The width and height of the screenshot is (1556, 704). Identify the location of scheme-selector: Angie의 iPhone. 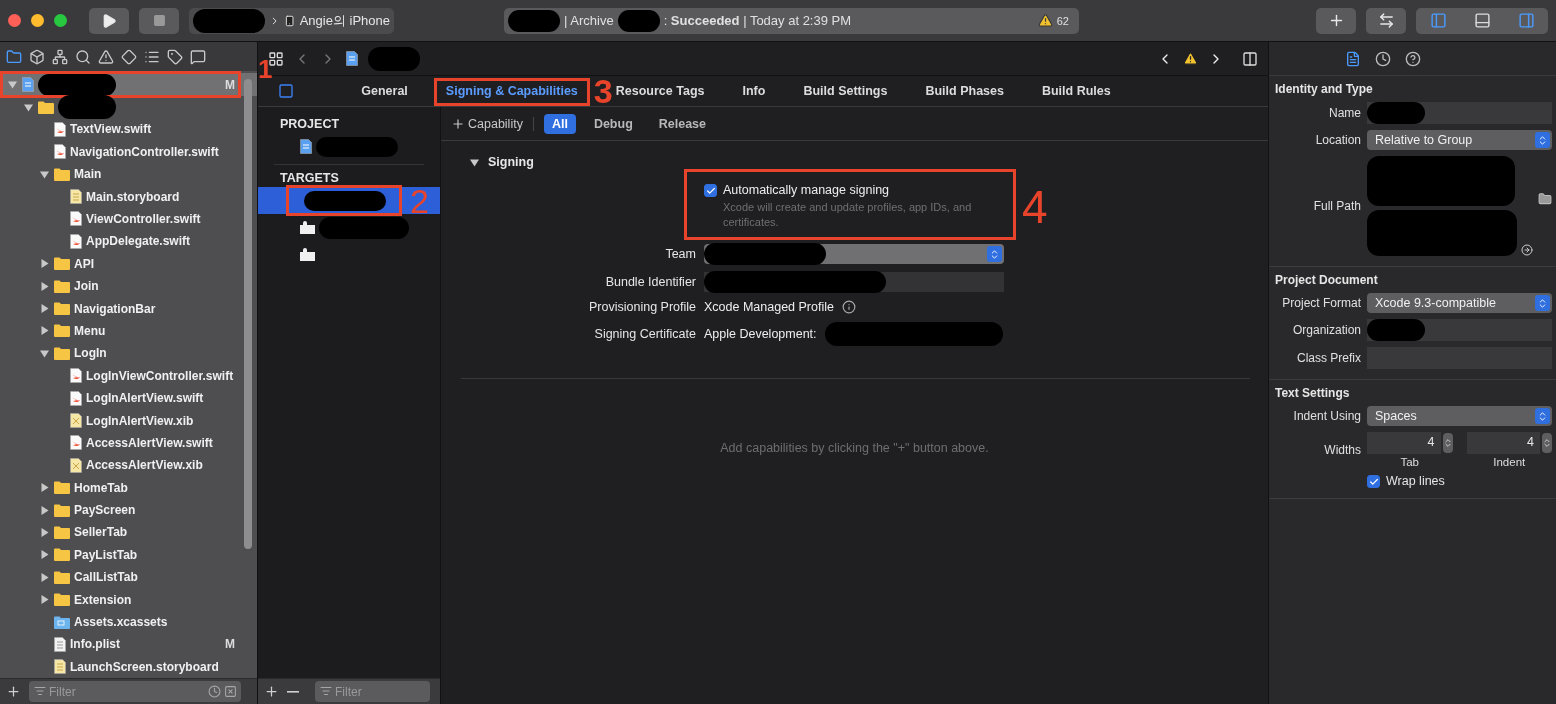
(291, 20).